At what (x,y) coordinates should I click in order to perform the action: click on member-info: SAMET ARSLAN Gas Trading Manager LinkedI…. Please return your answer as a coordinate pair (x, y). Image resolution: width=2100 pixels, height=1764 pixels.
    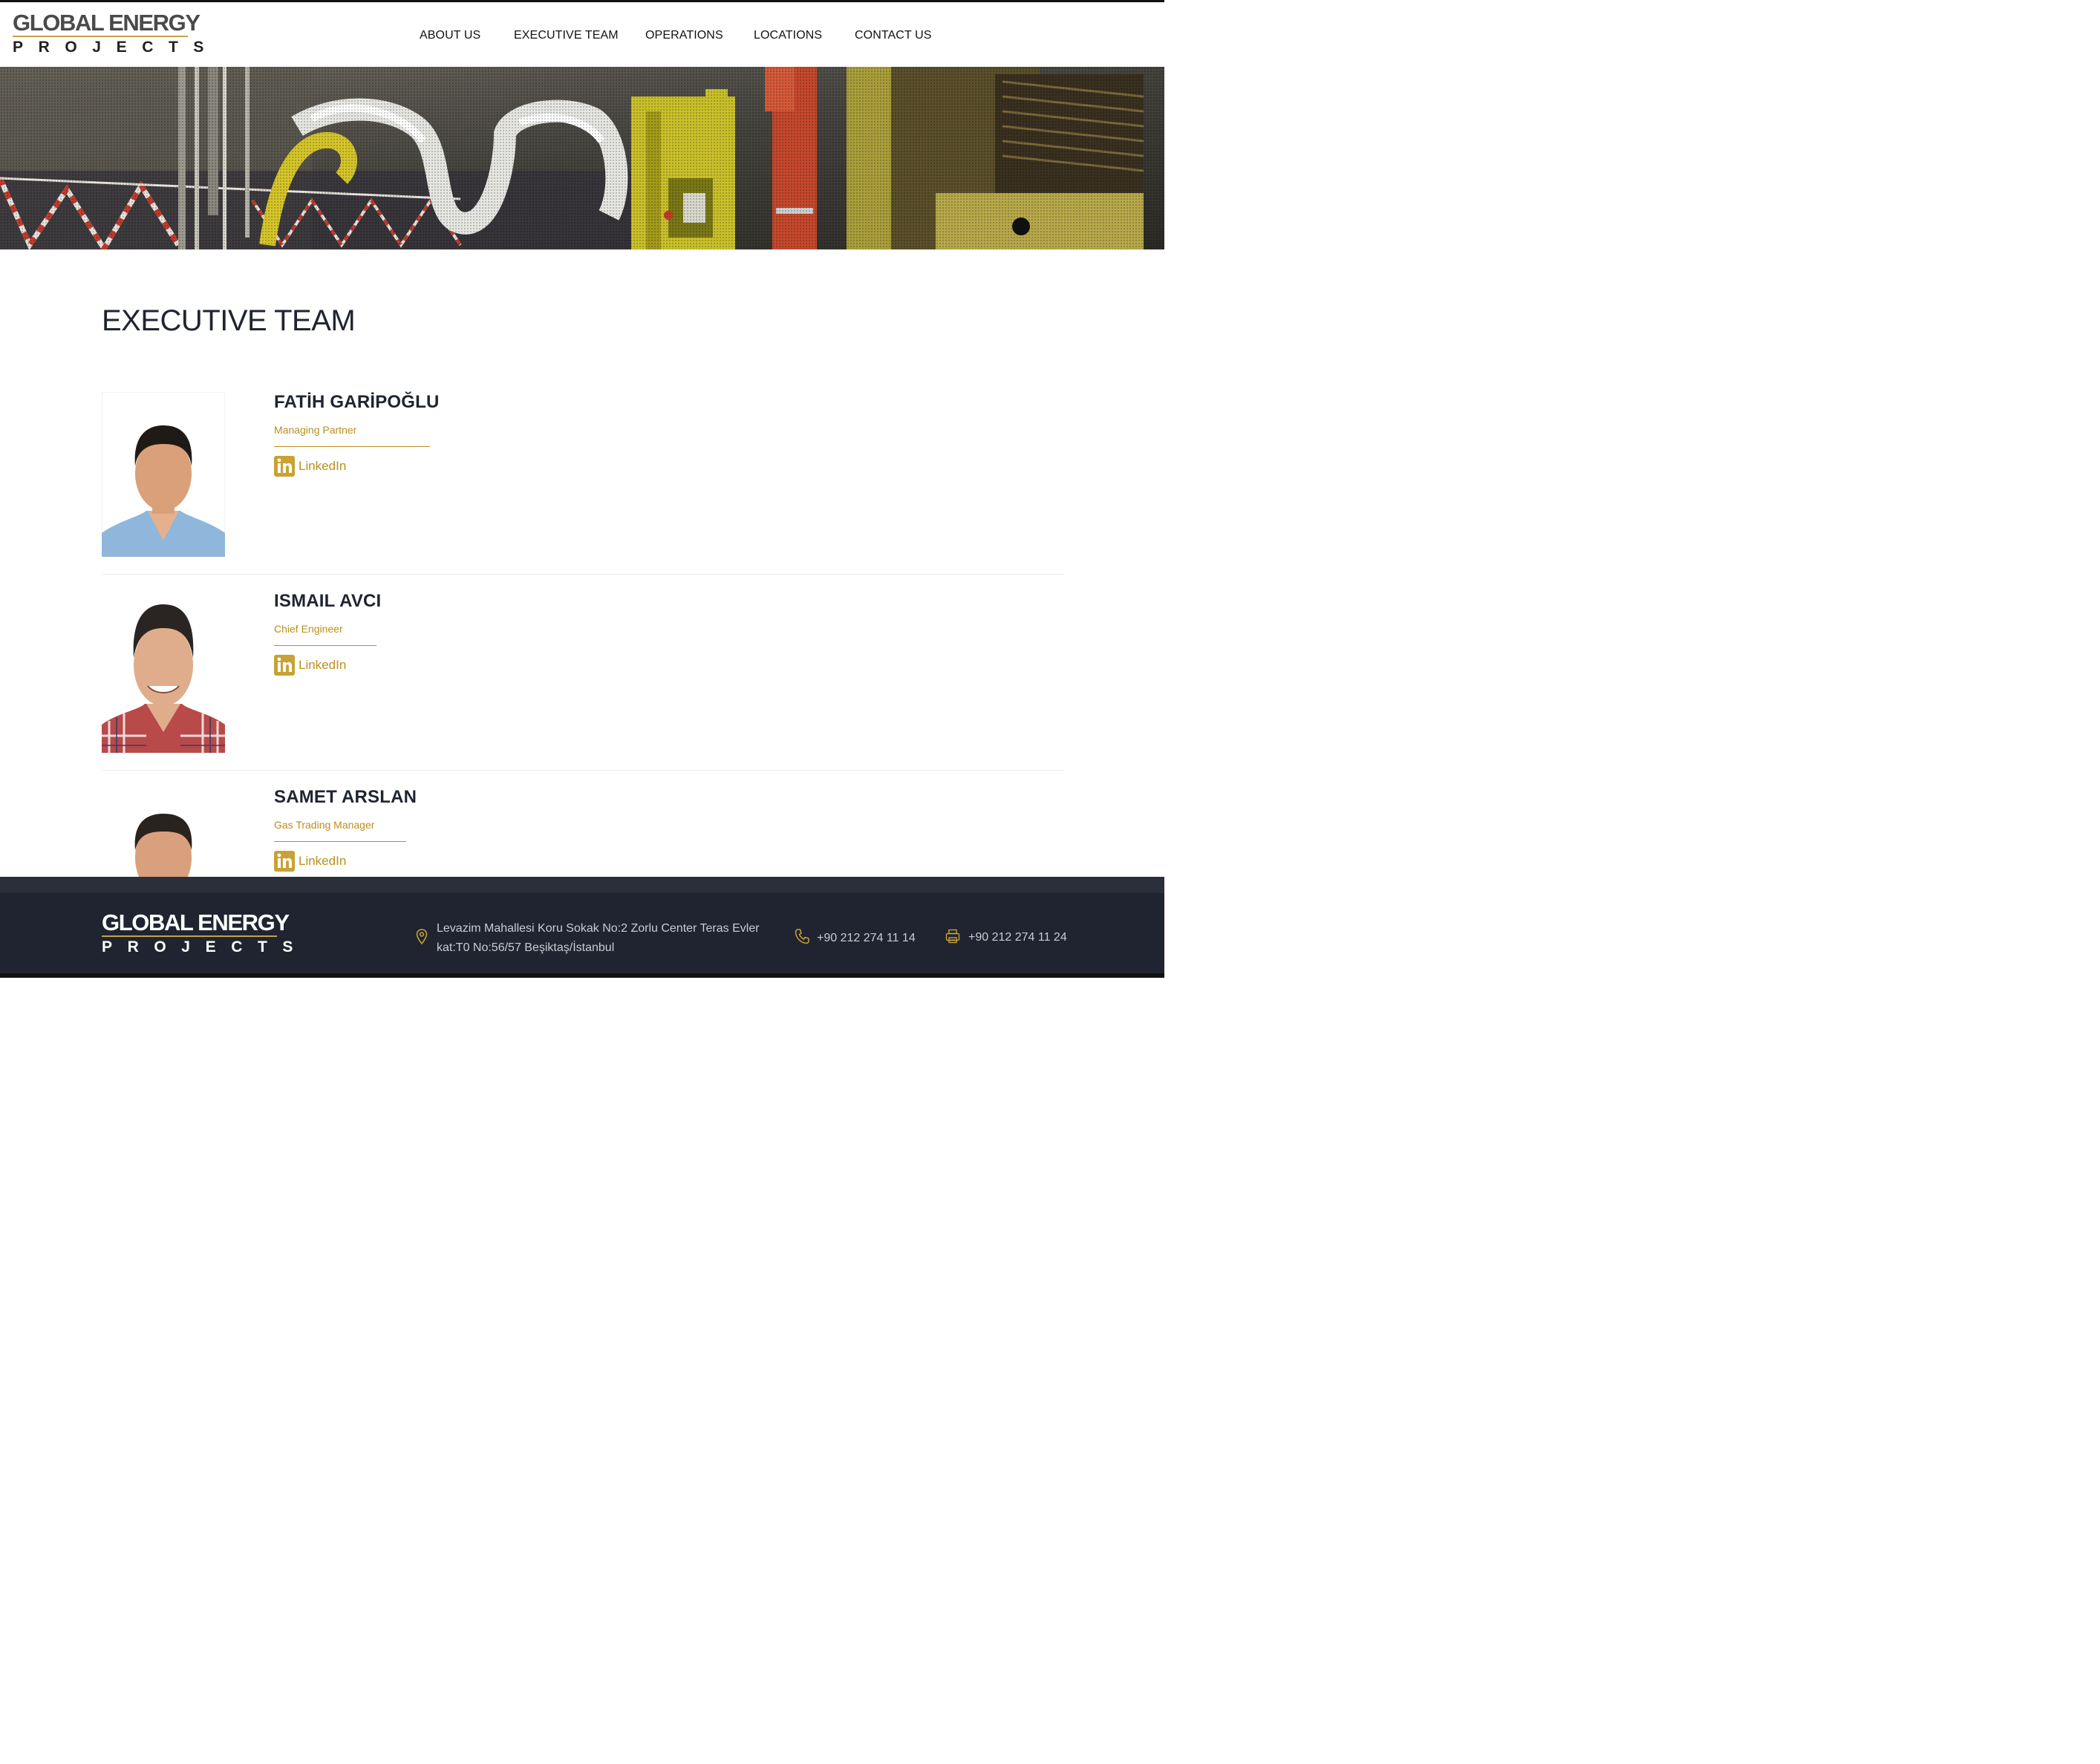
    Looking at the image, I should click on (345, 829).